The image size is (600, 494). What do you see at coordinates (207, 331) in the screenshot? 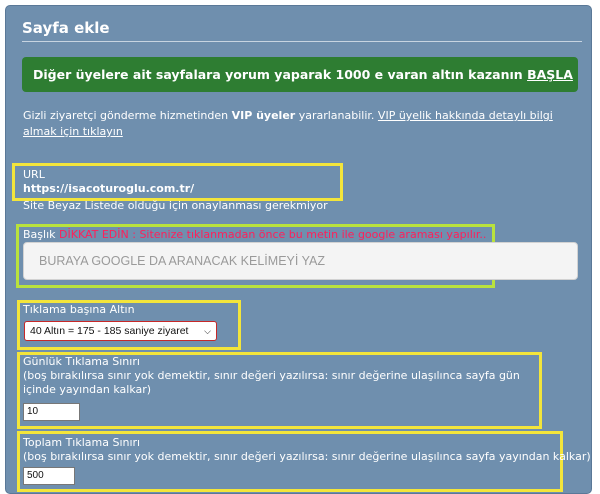
I see `chevron-down-icon: ⌵` at bounding box center [207, 331].